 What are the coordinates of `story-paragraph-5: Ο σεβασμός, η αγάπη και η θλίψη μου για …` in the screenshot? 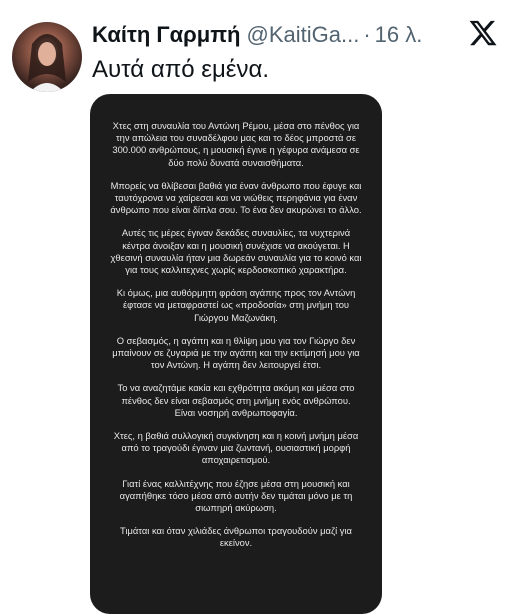 It's located at (236, 352).